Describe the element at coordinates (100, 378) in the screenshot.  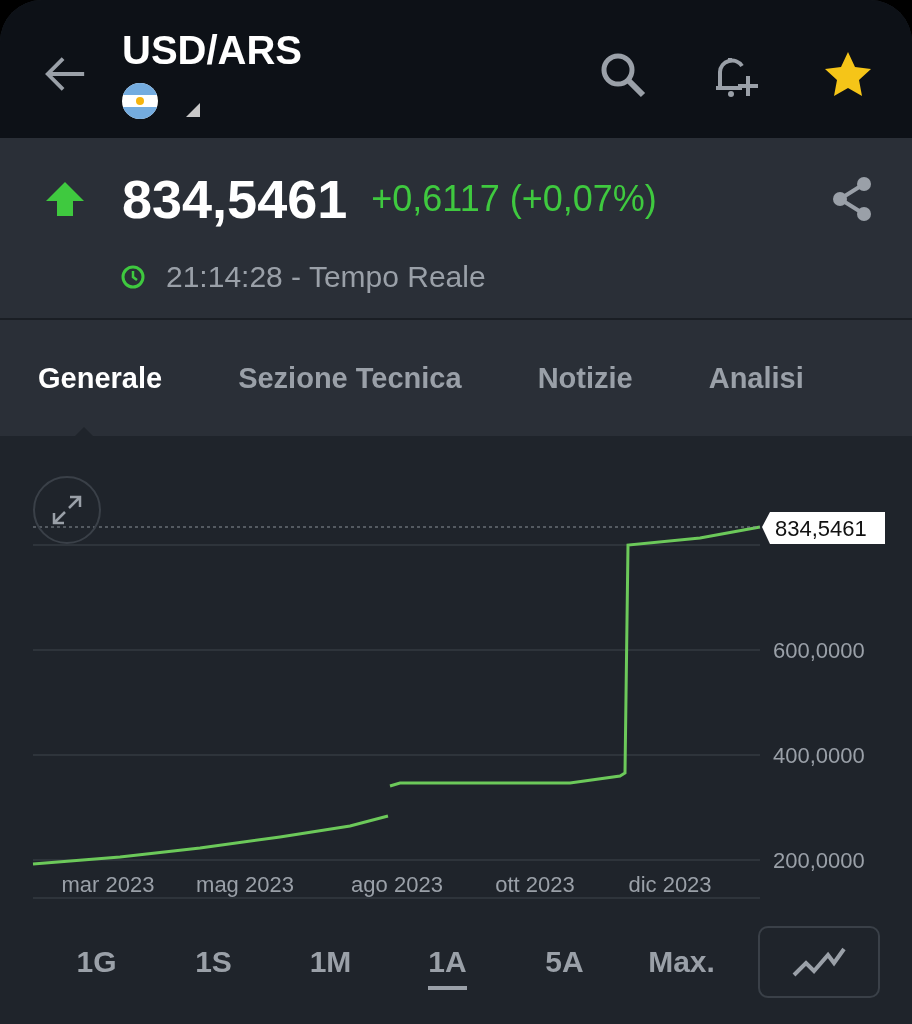
I see `section-tab: Generale` at that location.